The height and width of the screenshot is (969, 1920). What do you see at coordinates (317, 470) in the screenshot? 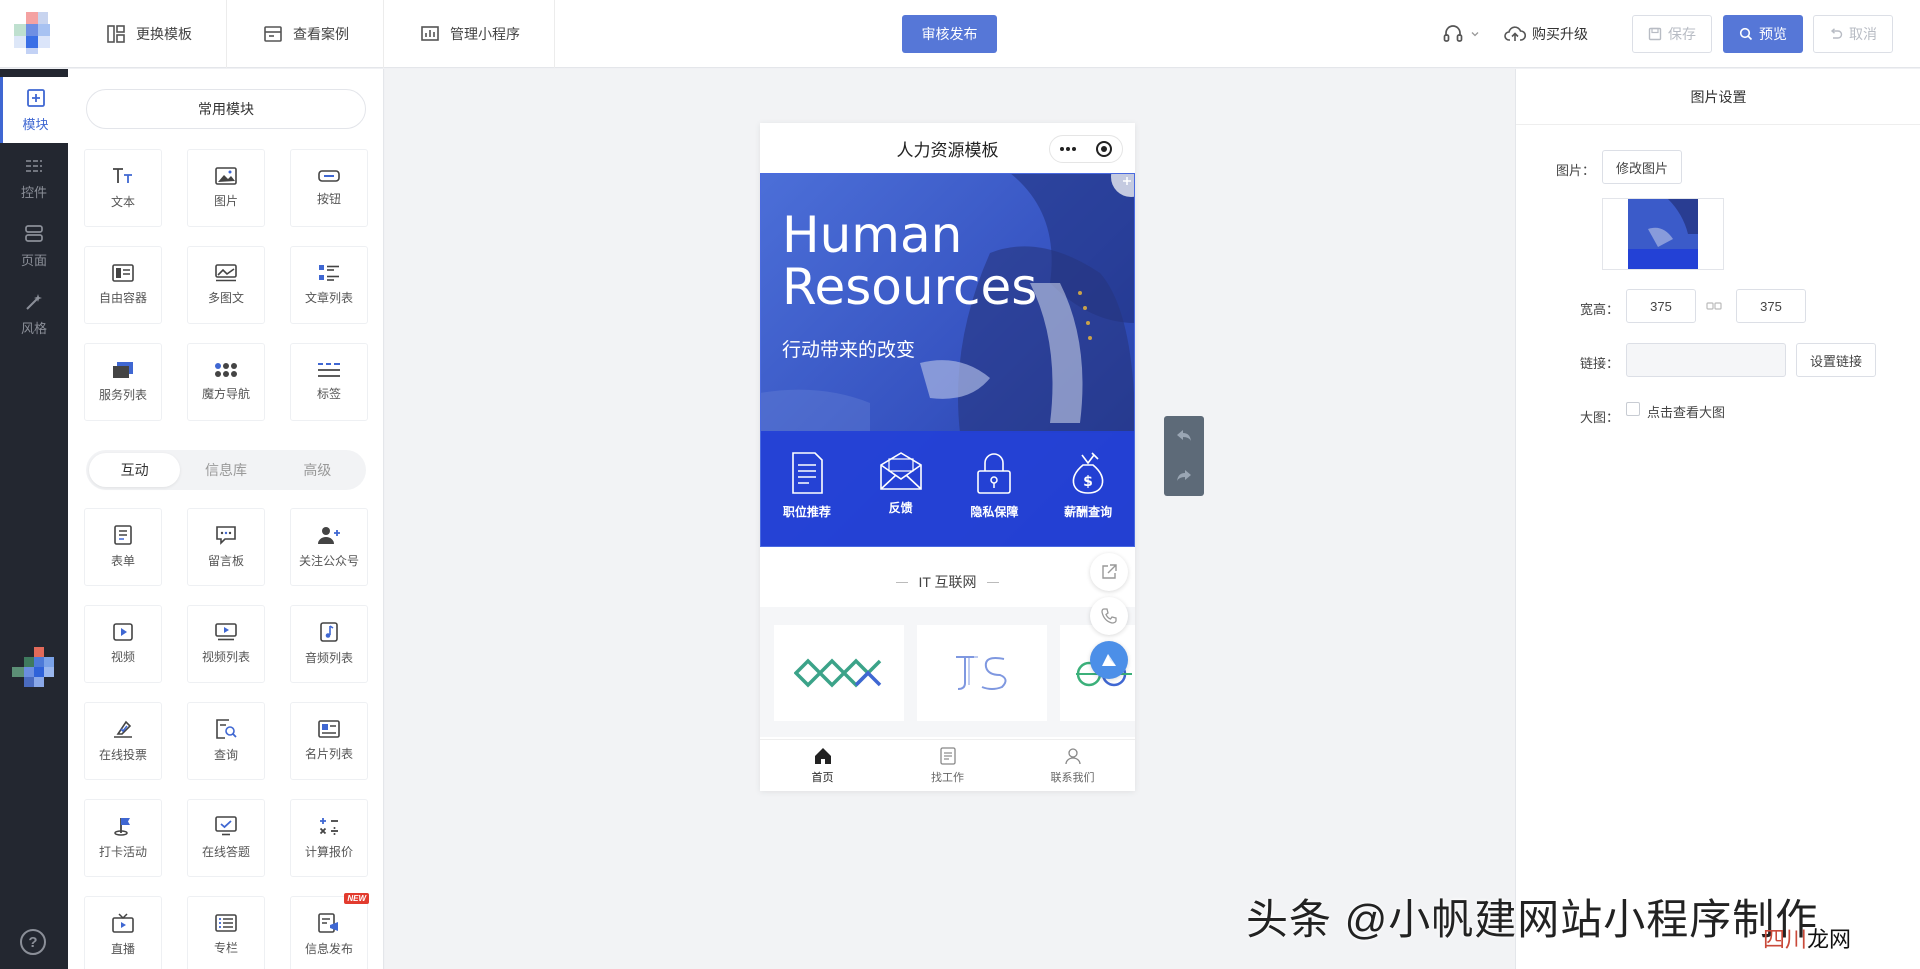
I see `tab-advanced: 高级` at bounding box center [317, 470].